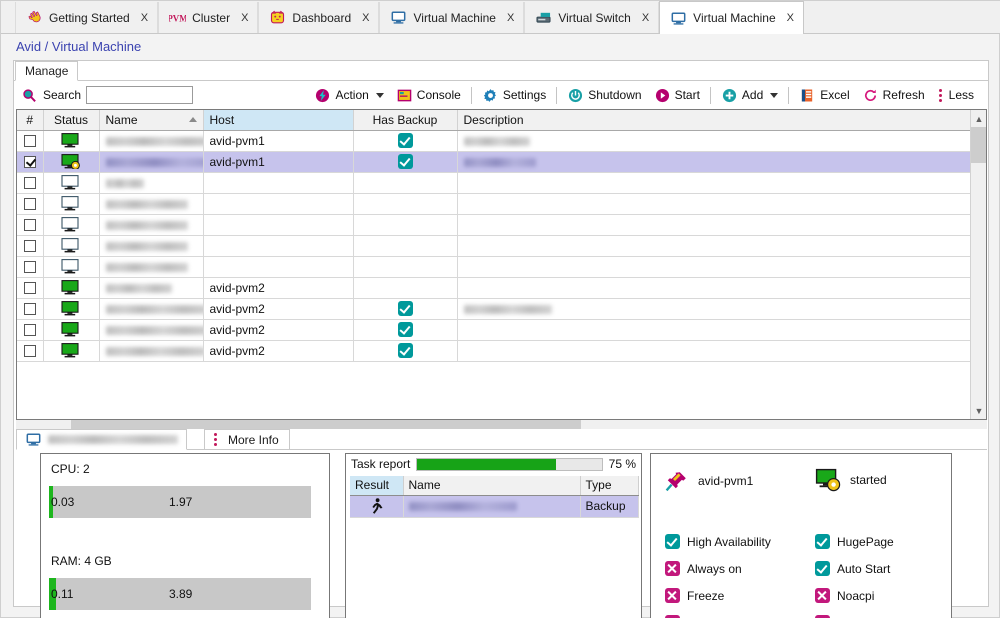 The width and height of the screenshot is (1000, 618). Describe the element at coordinates (703, 568) in the screenshot. I see `flag-always-on: Always on` at that location.